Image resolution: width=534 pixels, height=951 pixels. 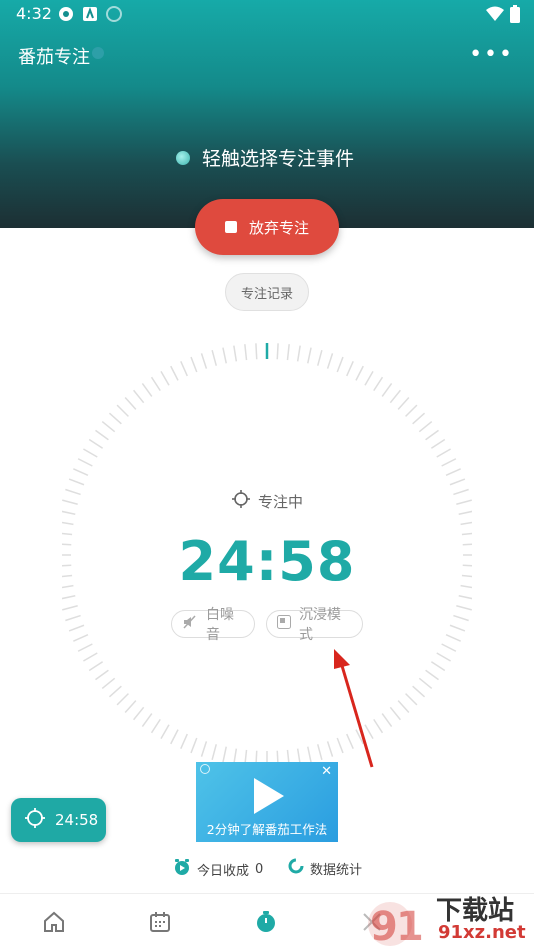 What do you see at coordinates (114, 14) in the screenshot?
I see `feather-icon` at bounding box center [114, 14].